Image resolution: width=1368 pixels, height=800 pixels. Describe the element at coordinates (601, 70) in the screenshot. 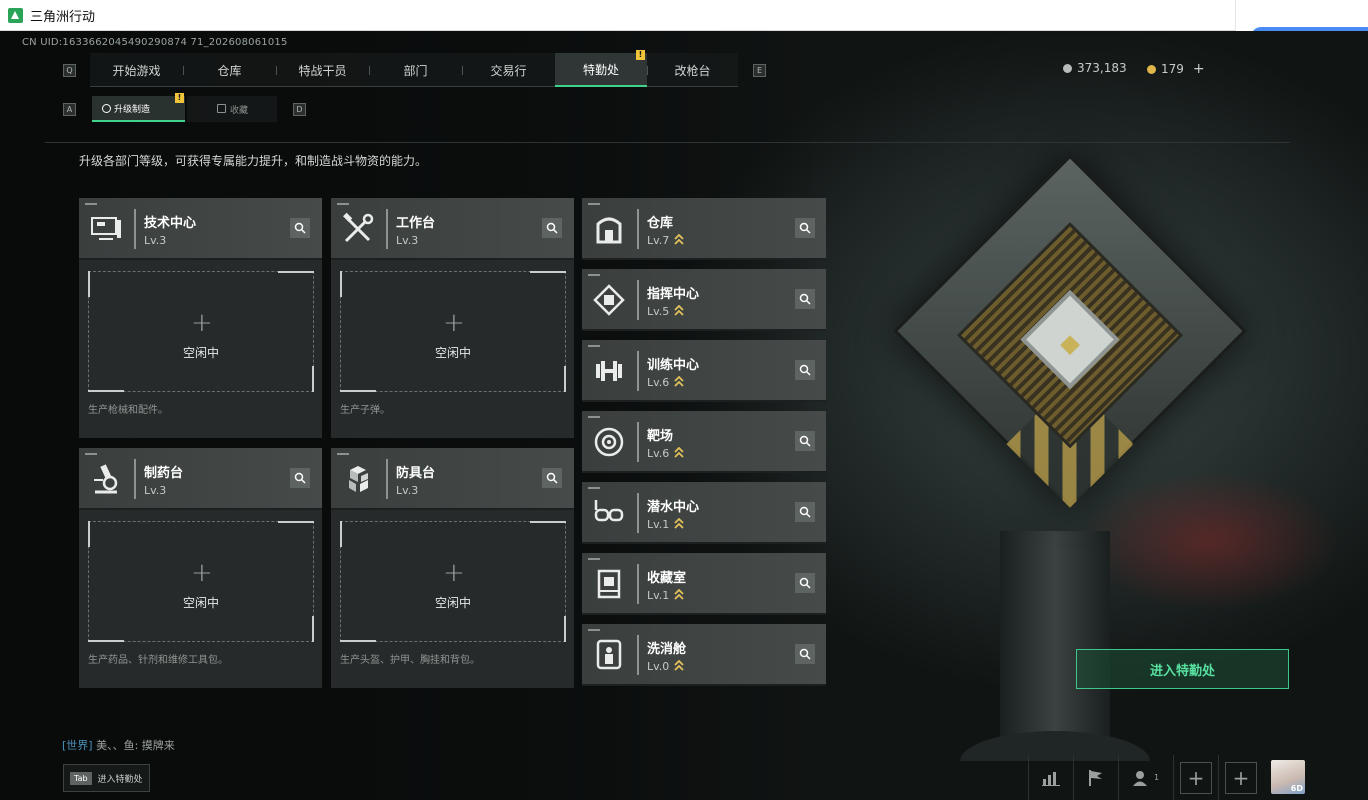

I see `tab-special-ops: 特勤处` at that location.